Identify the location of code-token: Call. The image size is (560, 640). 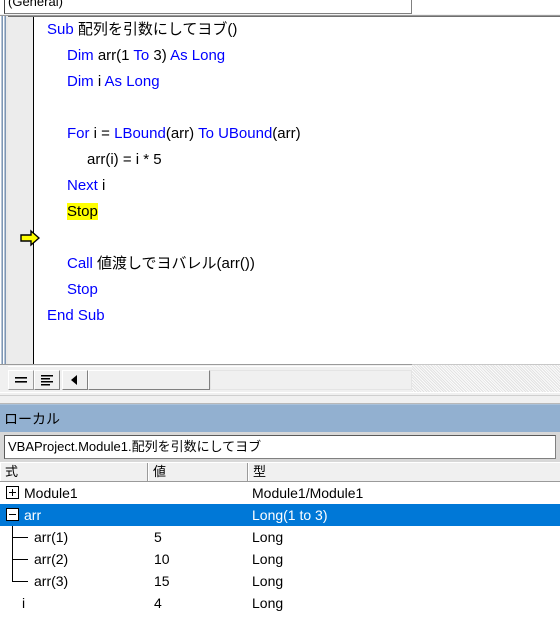
(80, 263).